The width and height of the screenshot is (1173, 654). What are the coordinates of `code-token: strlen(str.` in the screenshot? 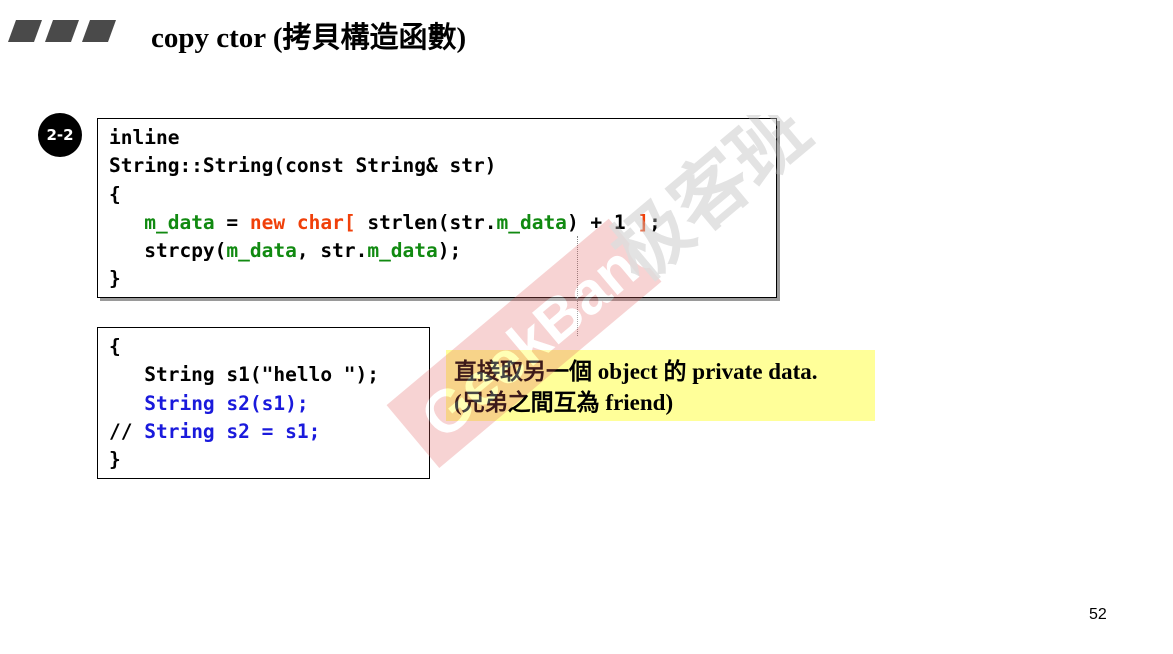 It's located at (426, 222).